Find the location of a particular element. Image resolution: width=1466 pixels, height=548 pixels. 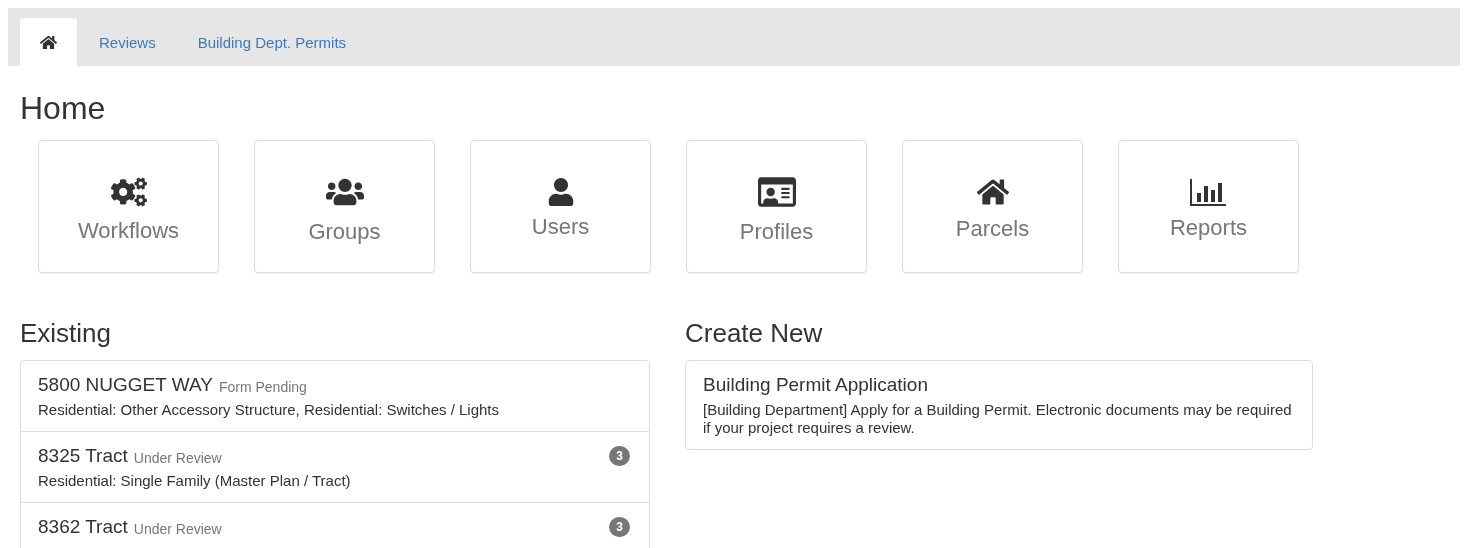

home-tab is located at coordinates (48, 42).